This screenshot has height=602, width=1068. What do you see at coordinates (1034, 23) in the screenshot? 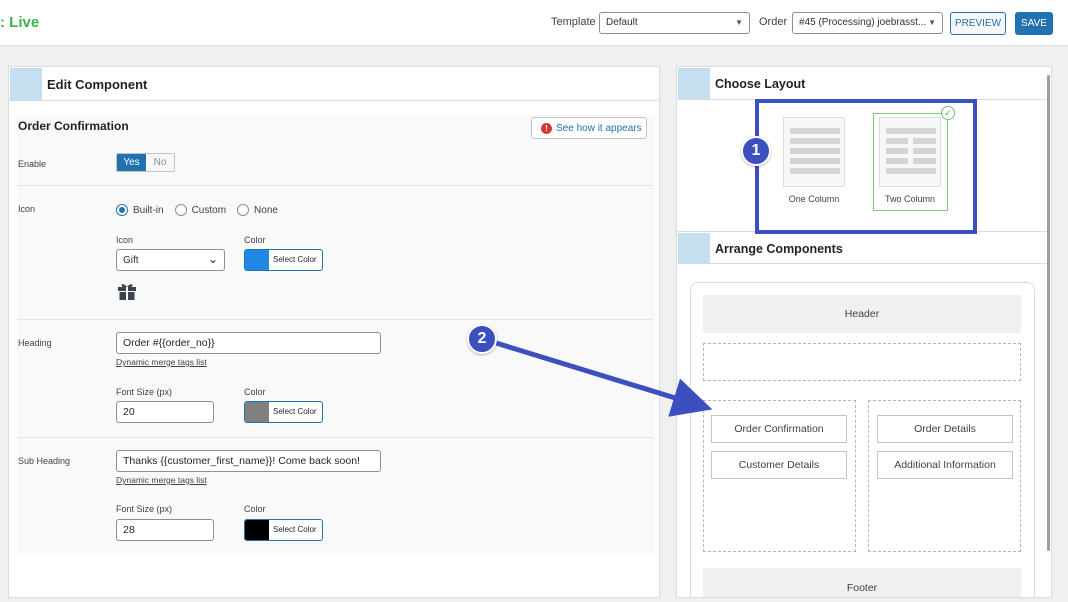
I see `save-button: SAVE` at bounding box center [1034, 23].